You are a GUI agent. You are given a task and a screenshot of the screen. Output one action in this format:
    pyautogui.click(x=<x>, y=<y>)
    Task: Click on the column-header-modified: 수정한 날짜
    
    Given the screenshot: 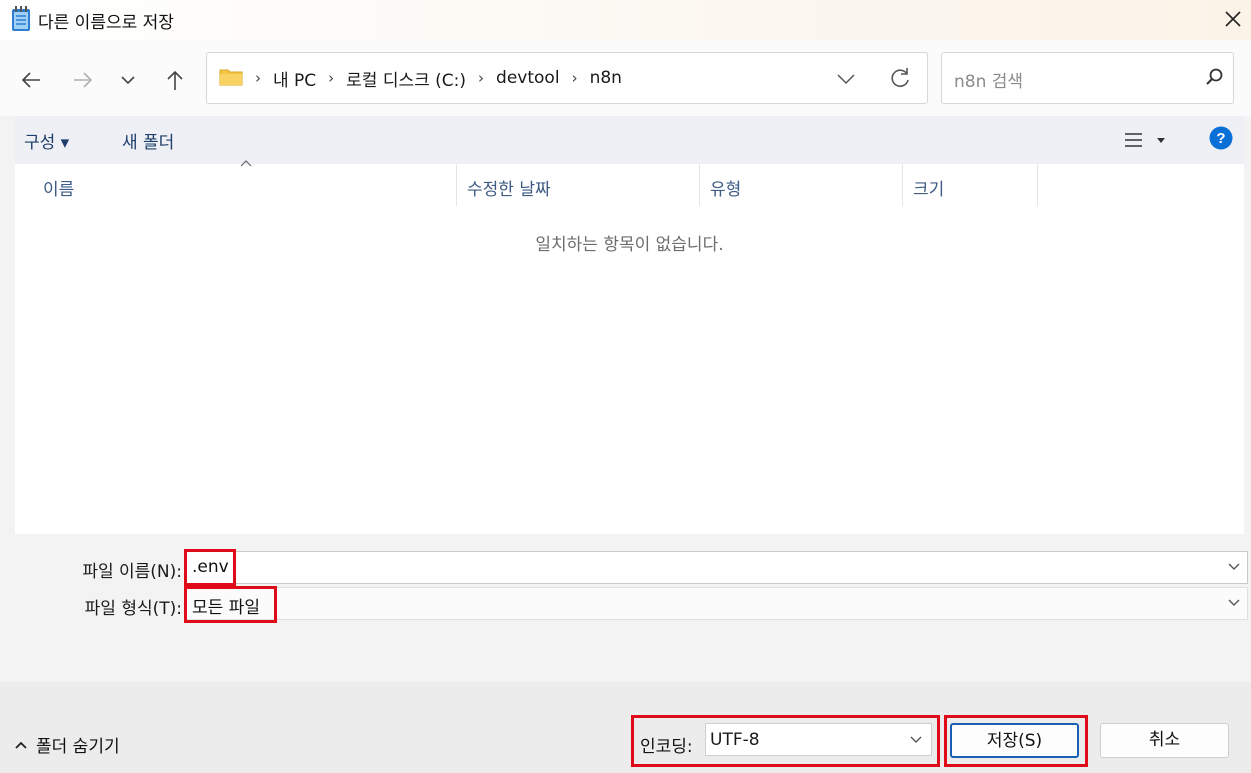 What is the action you would take?
    pyautogui.click(x=509, y=185)
    